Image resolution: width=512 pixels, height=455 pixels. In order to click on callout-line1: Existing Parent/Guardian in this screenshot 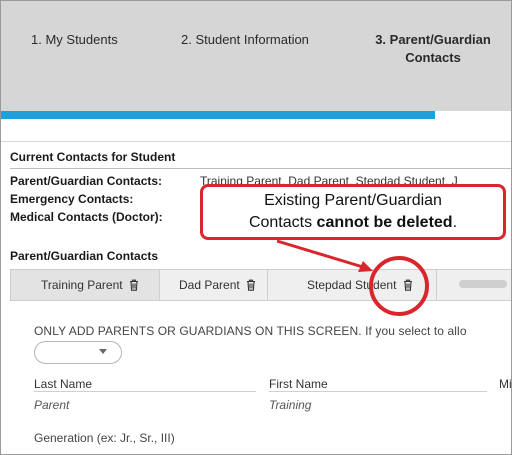, I will do `click(353, 200)`.